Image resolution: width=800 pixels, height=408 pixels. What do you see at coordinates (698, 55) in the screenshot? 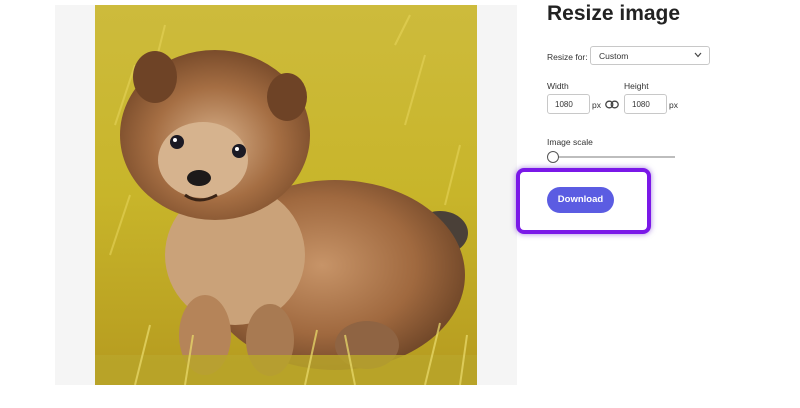
I see `chevron-down-icon` at bounding box center [698, 55].